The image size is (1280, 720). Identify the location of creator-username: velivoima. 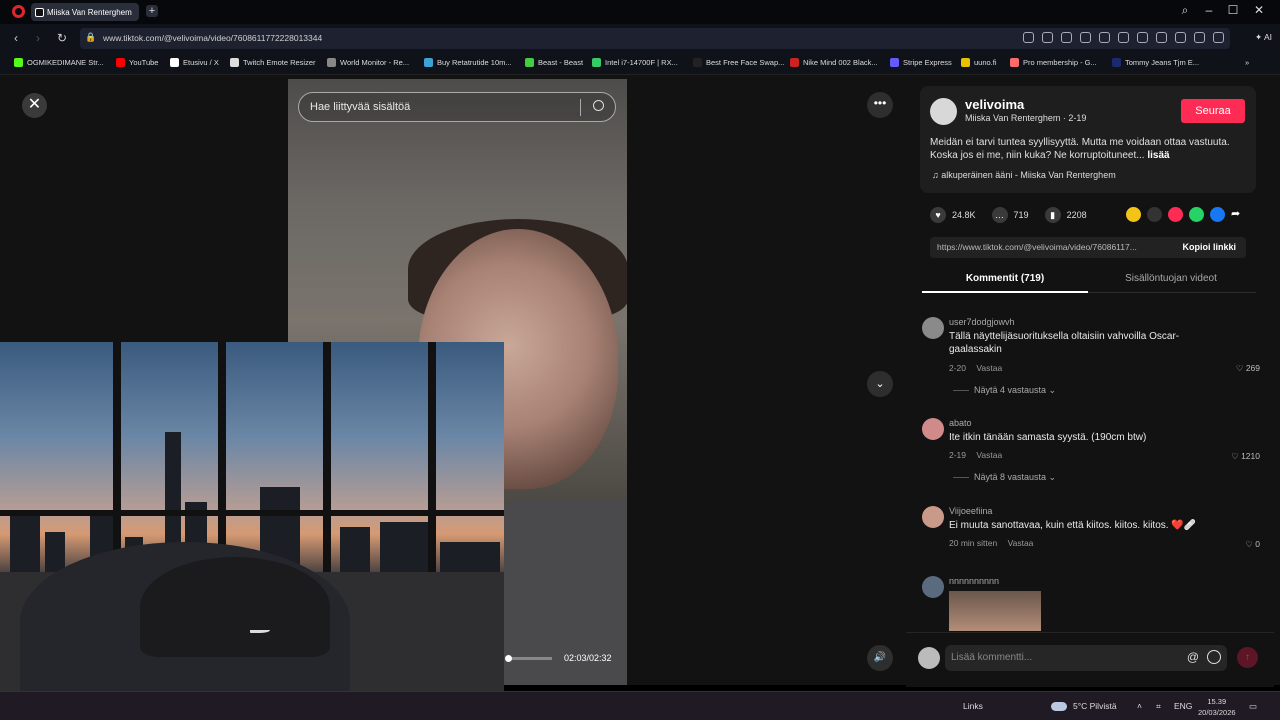
(994, 104).